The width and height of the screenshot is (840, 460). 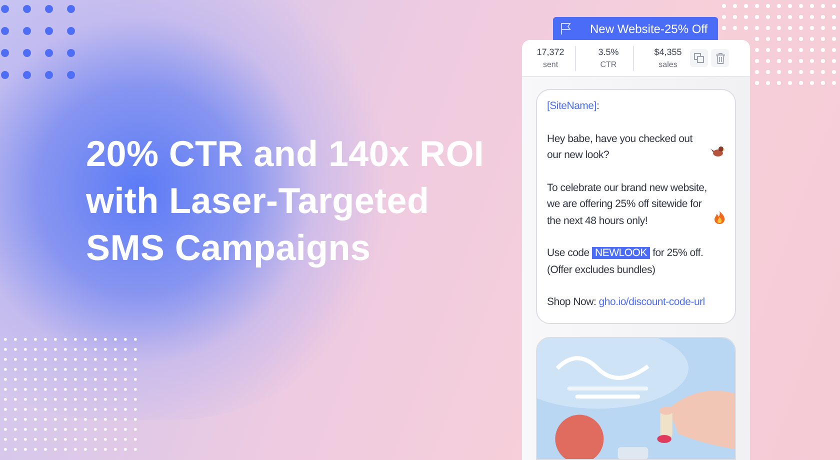 I want to click on message-text: for 25% off., so click(x=678, y=253).